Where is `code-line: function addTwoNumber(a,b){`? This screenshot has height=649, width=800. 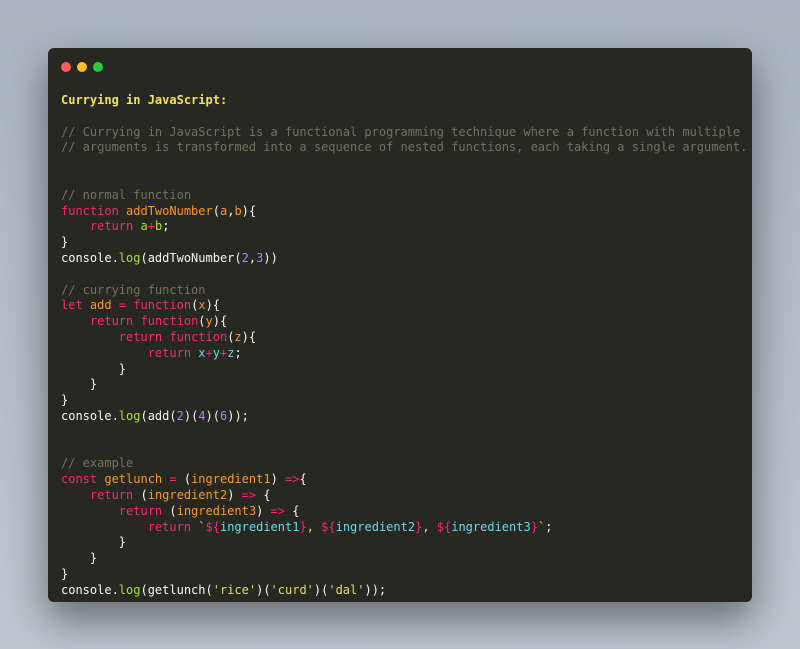 code-line: function addTwoNumber(a,b){ is located at coordinates (159, 210).